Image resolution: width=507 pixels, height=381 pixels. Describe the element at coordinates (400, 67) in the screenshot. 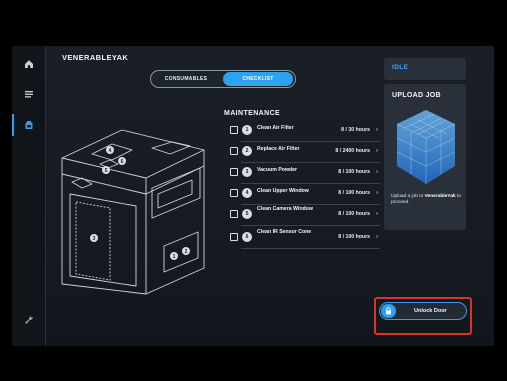

I see `status-label: IDLE` at that location.